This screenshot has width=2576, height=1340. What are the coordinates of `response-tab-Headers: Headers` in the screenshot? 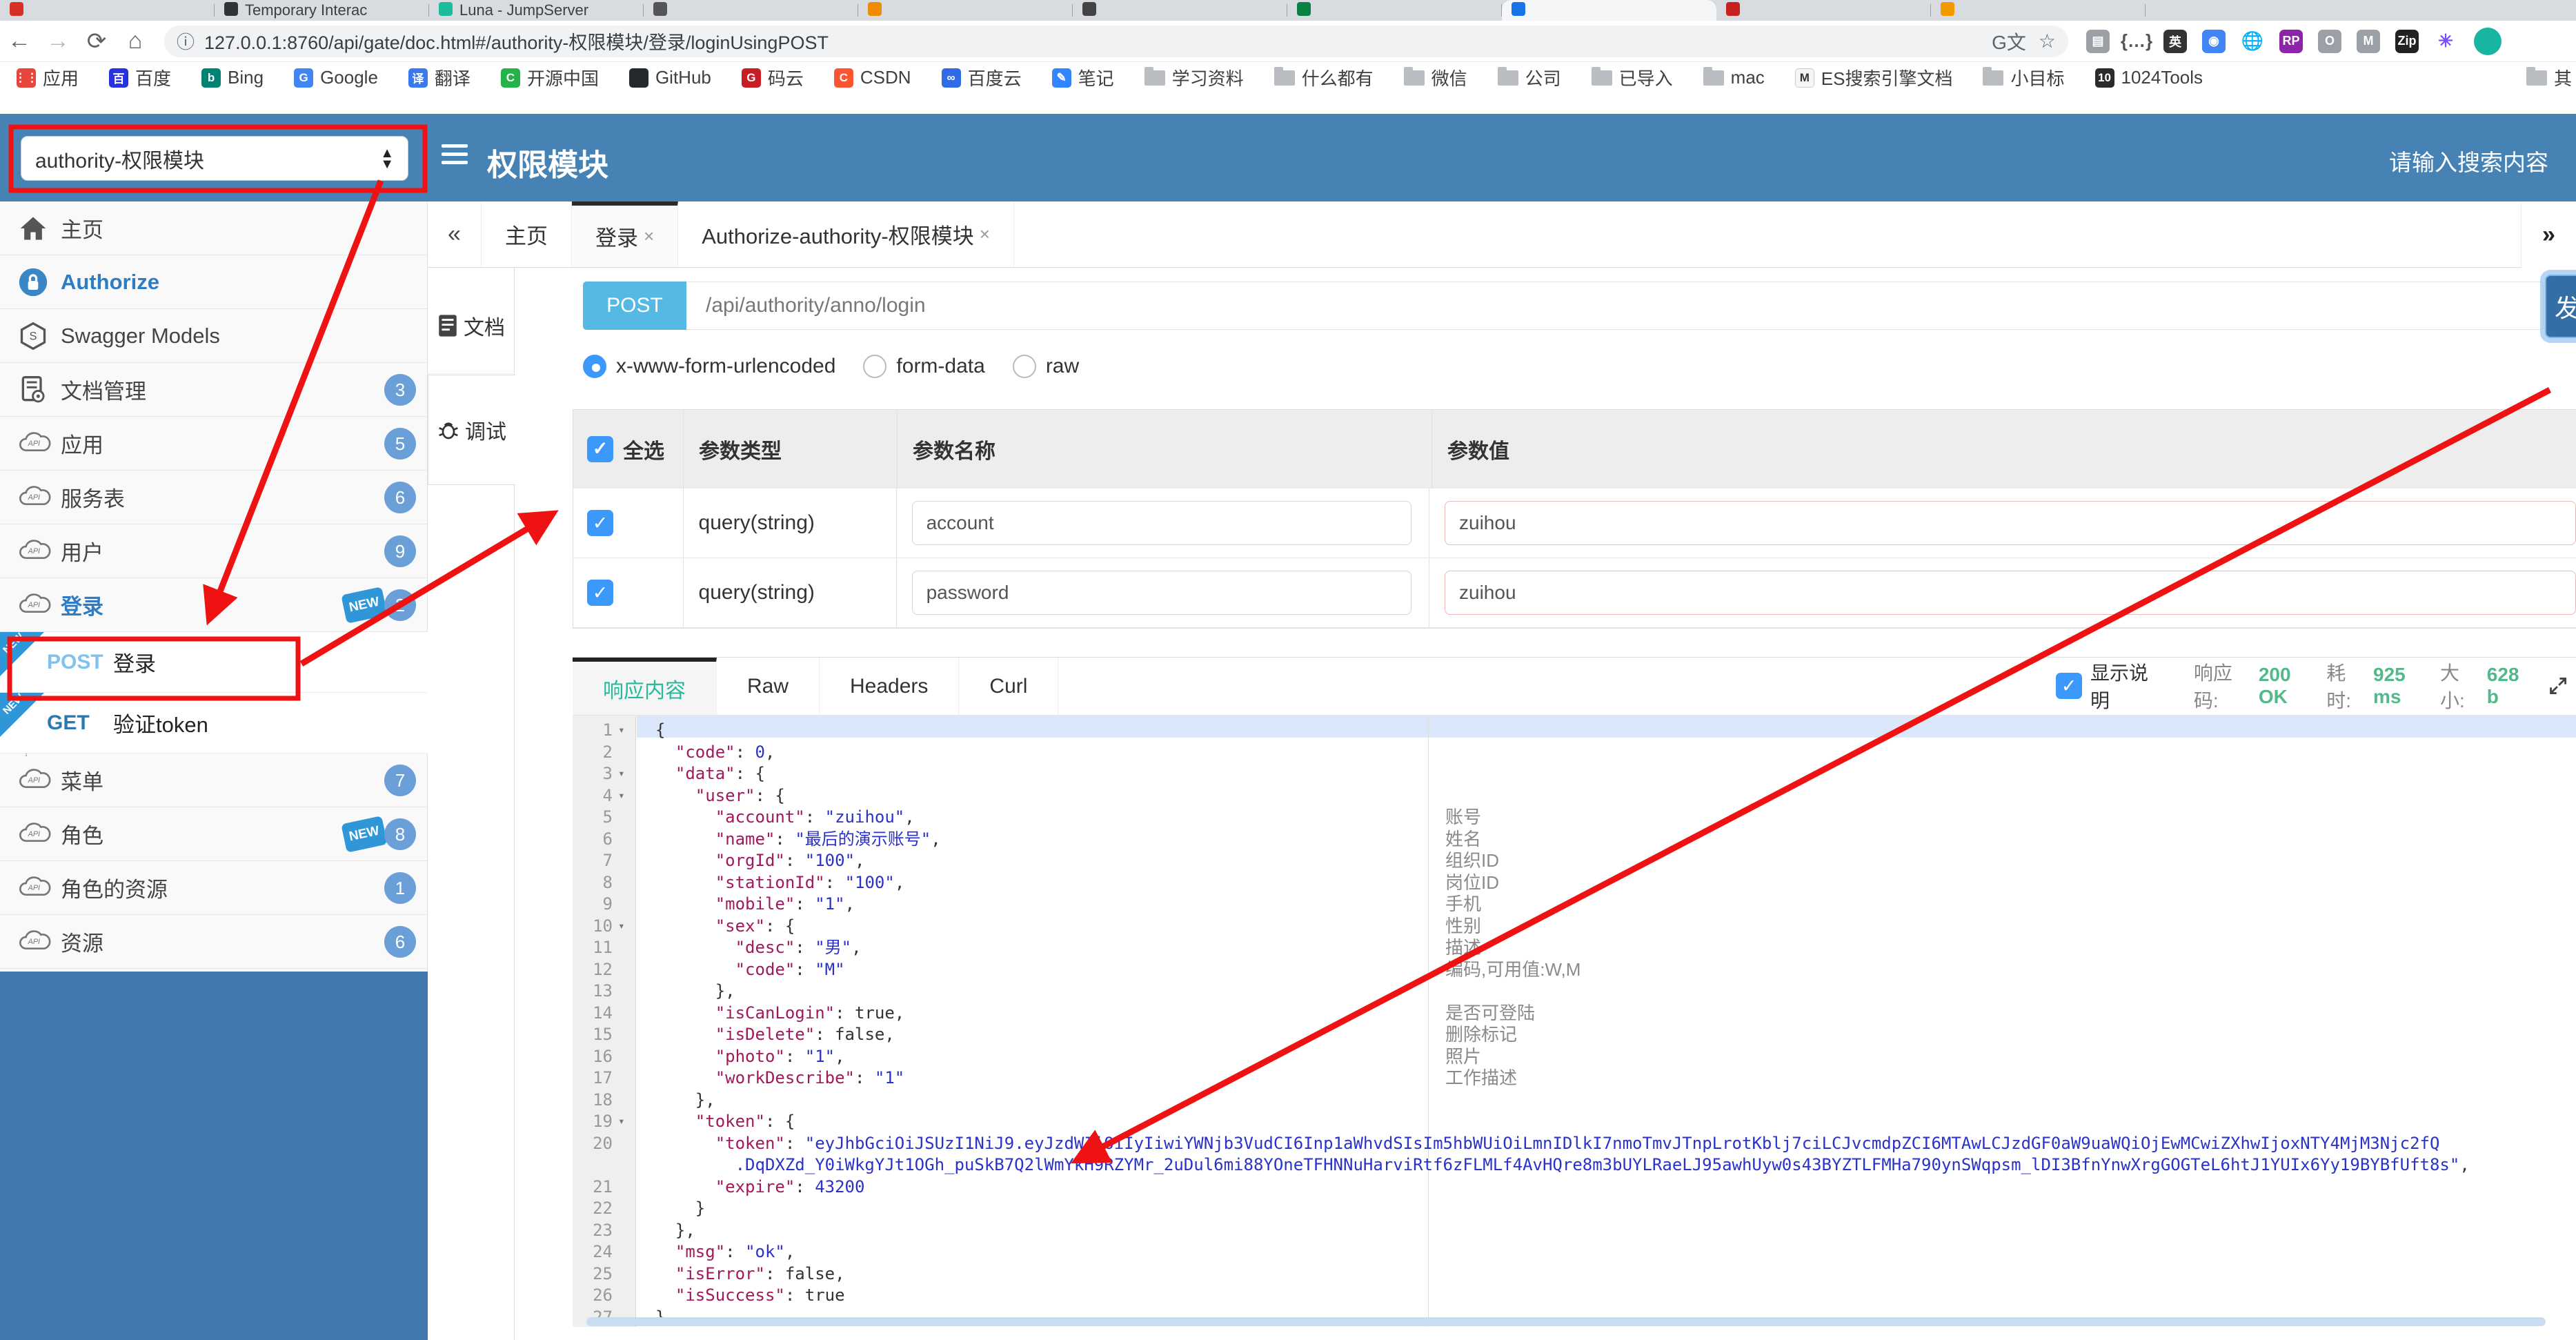 It's located at (890, 686).